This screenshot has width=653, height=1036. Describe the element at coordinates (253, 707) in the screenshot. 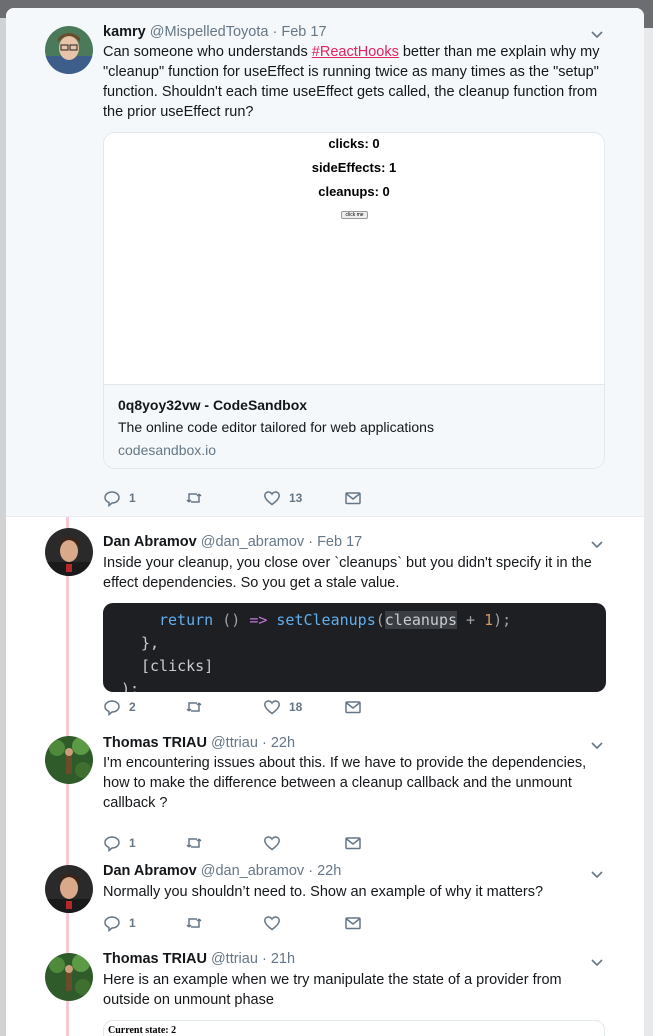

I see `action-bar: 2 18` at that location.